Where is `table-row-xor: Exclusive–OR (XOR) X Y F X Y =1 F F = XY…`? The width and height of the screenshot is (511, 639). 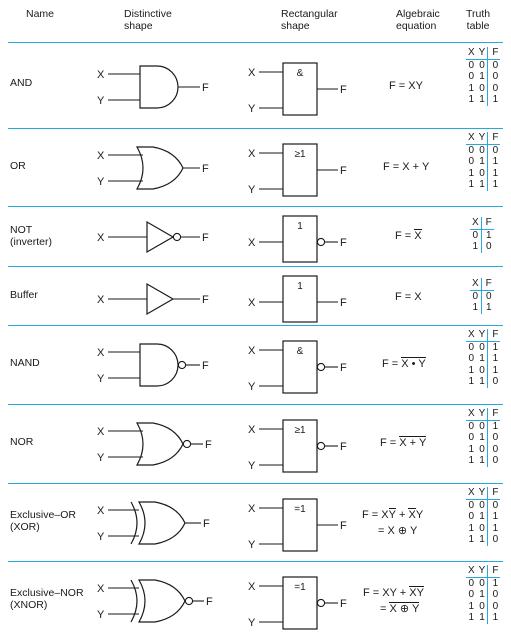
table-row-xor: Exclusive–OR (XOR) X Y F X Y =1 F F = XY… is located at coordinates (255, 522).